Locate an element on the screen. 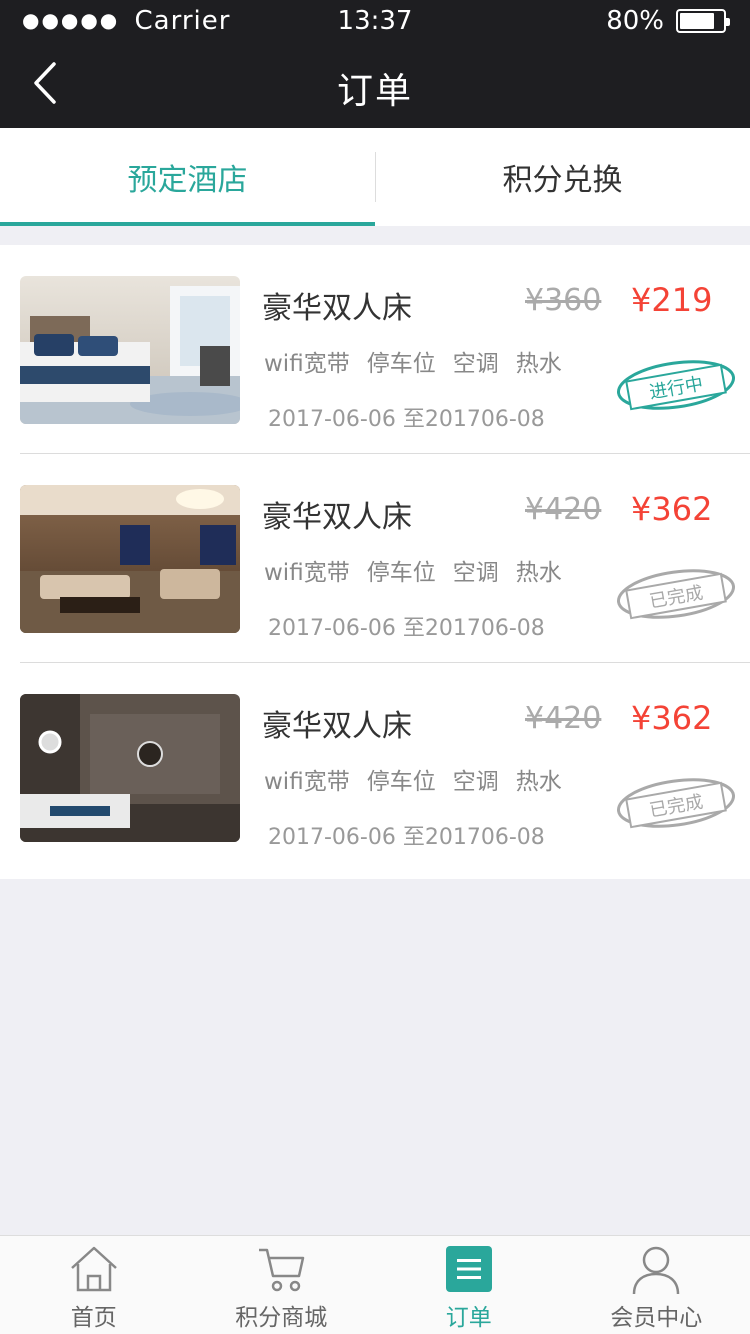 This screenshot has width=750, height=1334. top-bar: ●●●●● Carrier 13:37 80% 订单 is located at coordinates (375, 64).